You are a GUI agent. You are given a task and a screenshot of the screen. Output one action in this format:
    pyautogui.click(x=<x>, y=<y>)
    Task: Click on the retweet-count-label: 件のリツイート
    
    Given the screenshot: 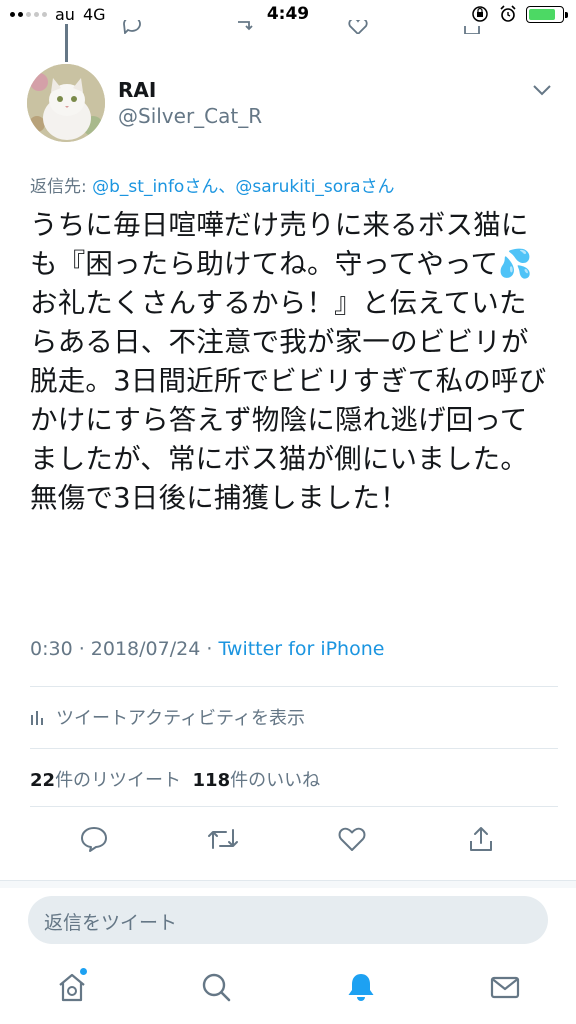 What is the action you would take?
    pyautogui.click(x=118, y=780)
    